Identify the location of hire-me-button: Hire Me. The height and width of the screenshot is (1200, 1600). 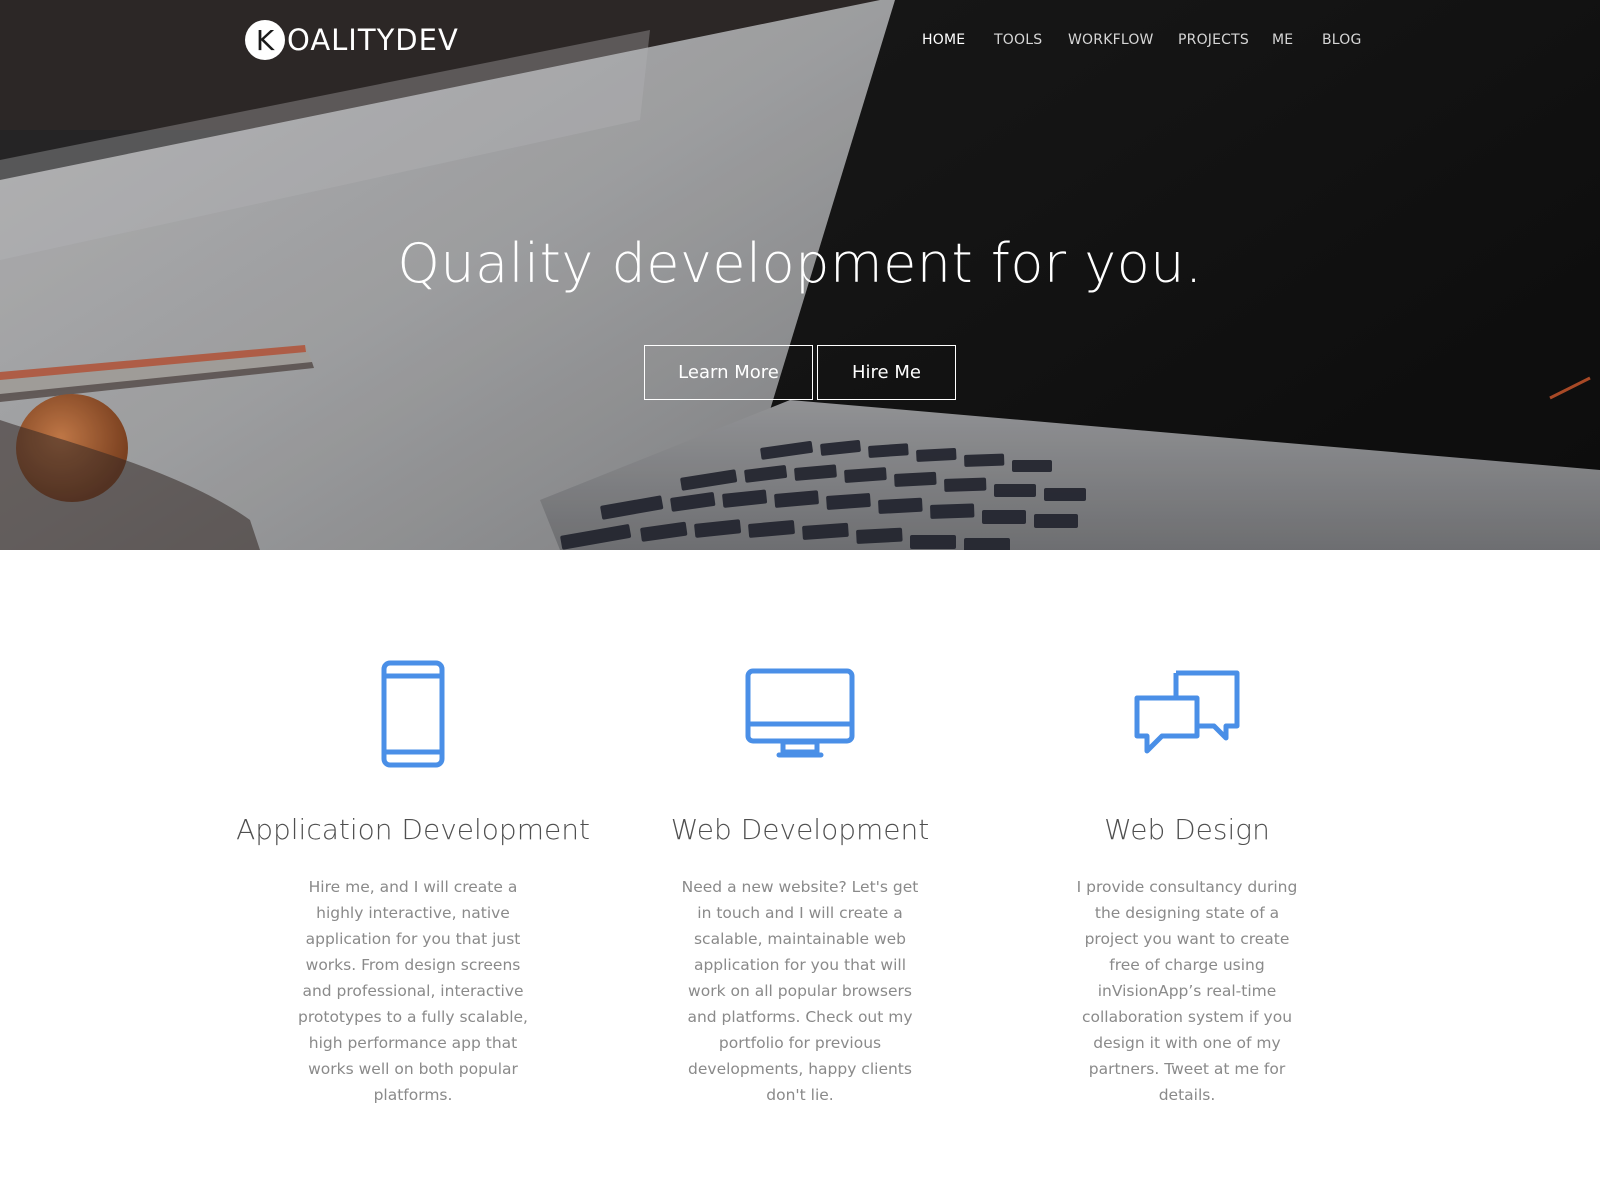
(886, 372).